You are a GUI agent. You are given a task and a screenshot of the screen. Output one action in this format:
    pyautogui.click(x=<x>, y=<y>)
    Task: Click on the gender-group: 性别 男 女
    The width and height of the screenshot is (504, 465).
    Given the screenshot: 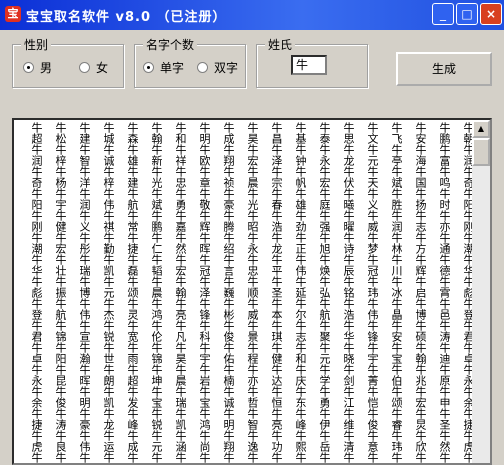 What is the action you would take?
    pyautogui.click(x=68, y=62)
    